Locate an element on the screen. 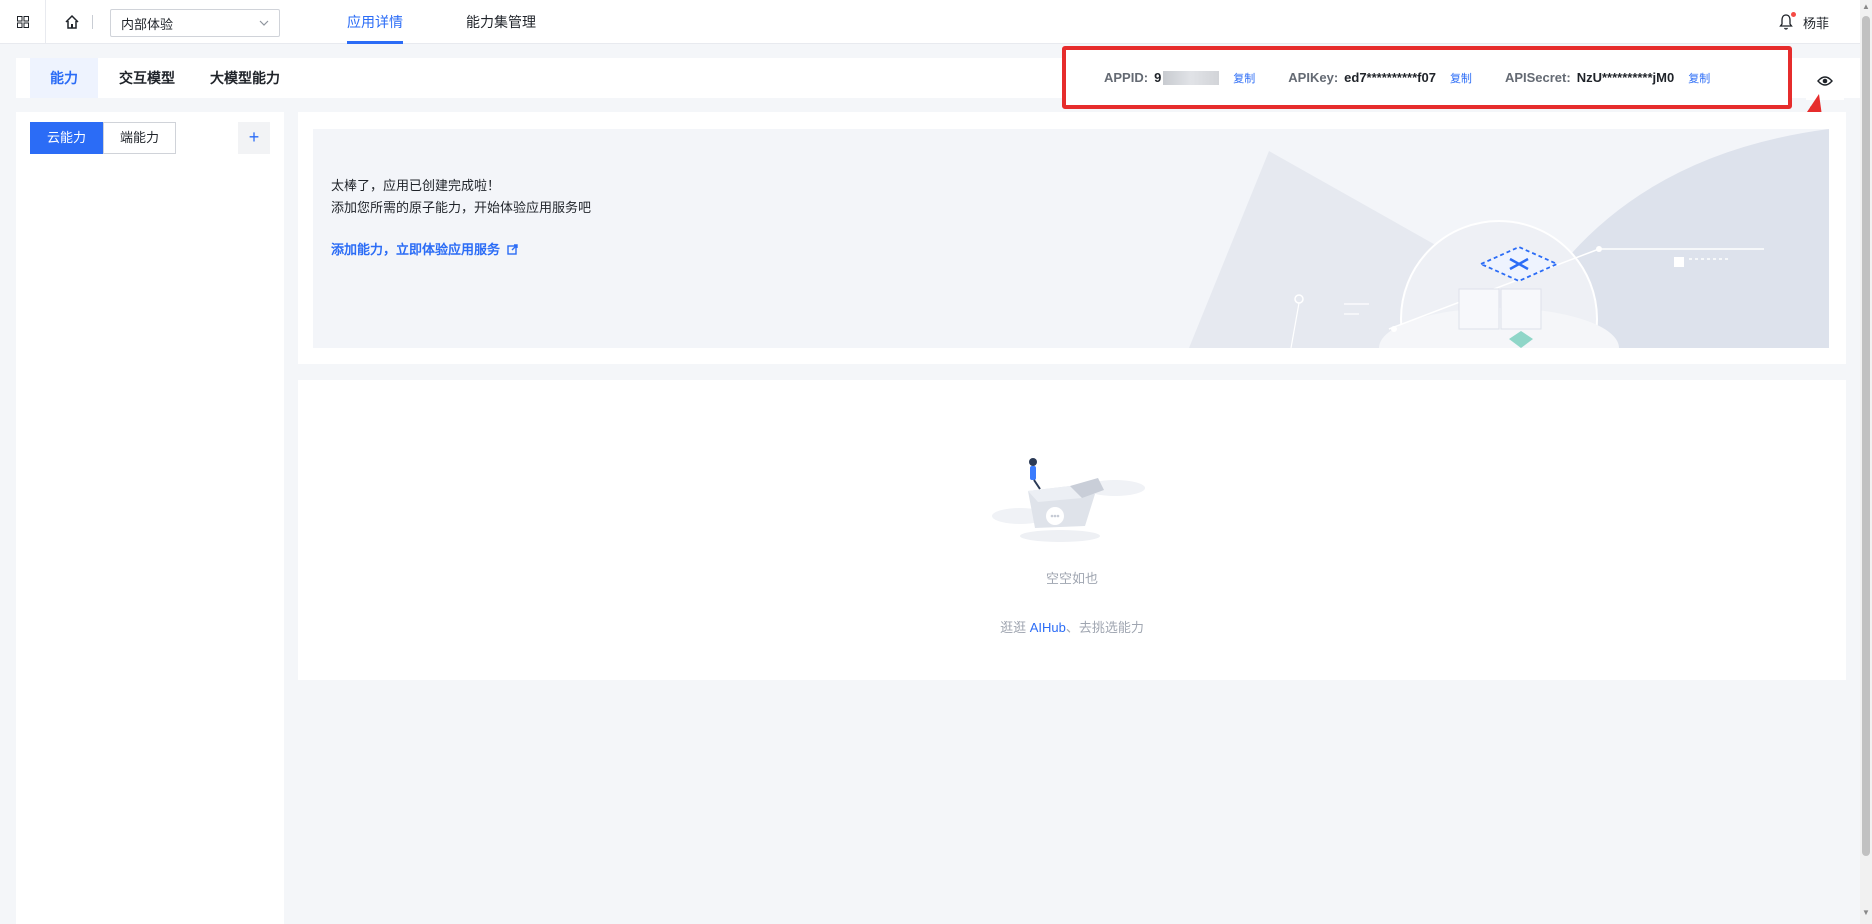 The width and height of the screenshot is (1872, 924). home-icon is located at coordinates (72, 21).